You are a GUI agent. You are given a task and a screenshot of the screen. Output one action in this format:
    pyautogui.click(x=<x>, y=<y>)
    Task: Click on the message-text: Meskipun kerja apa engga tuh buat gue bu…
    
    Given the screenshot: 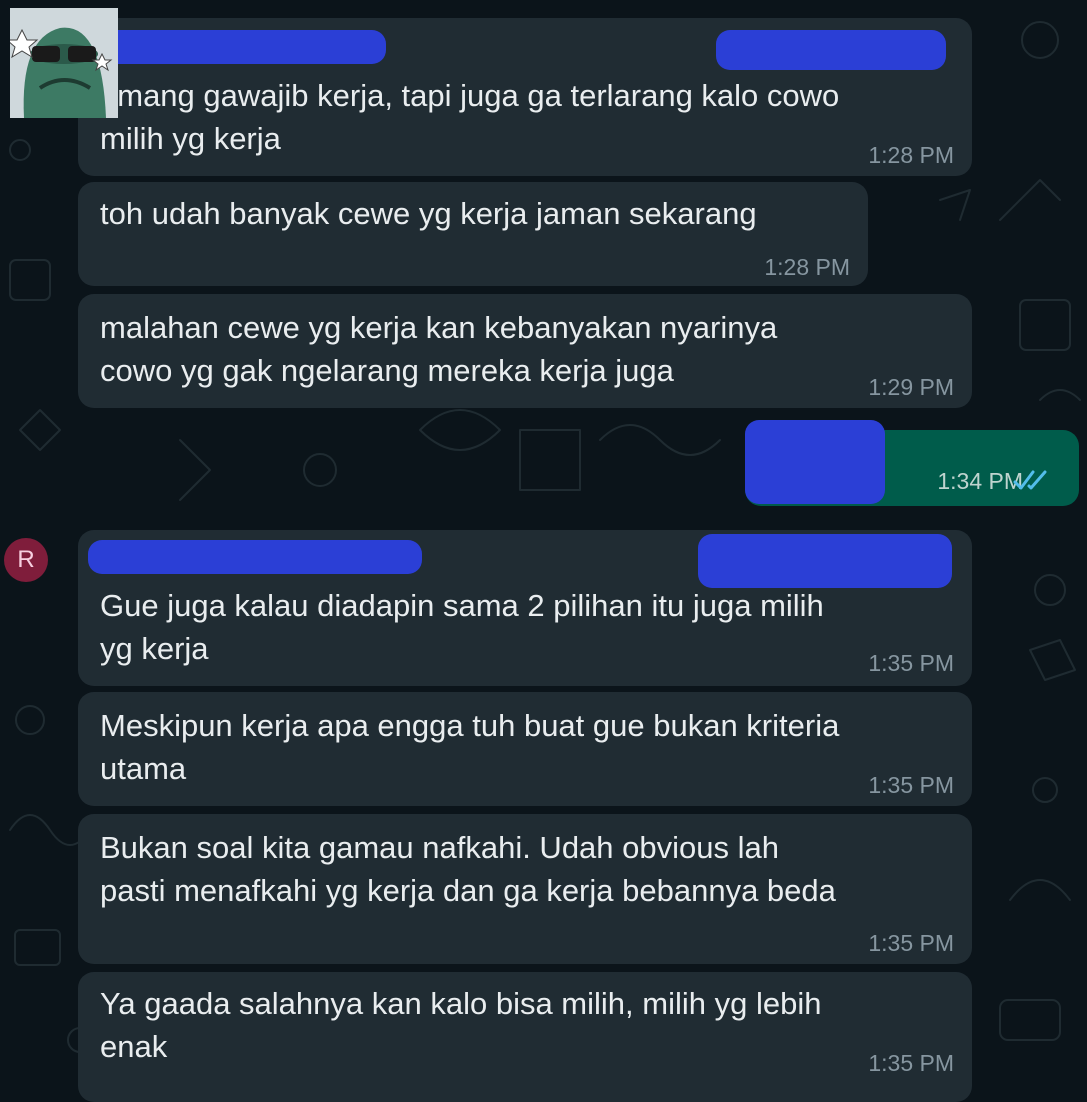 What is the action you would take?
    pyautogui.click(x=470, y=747)
    